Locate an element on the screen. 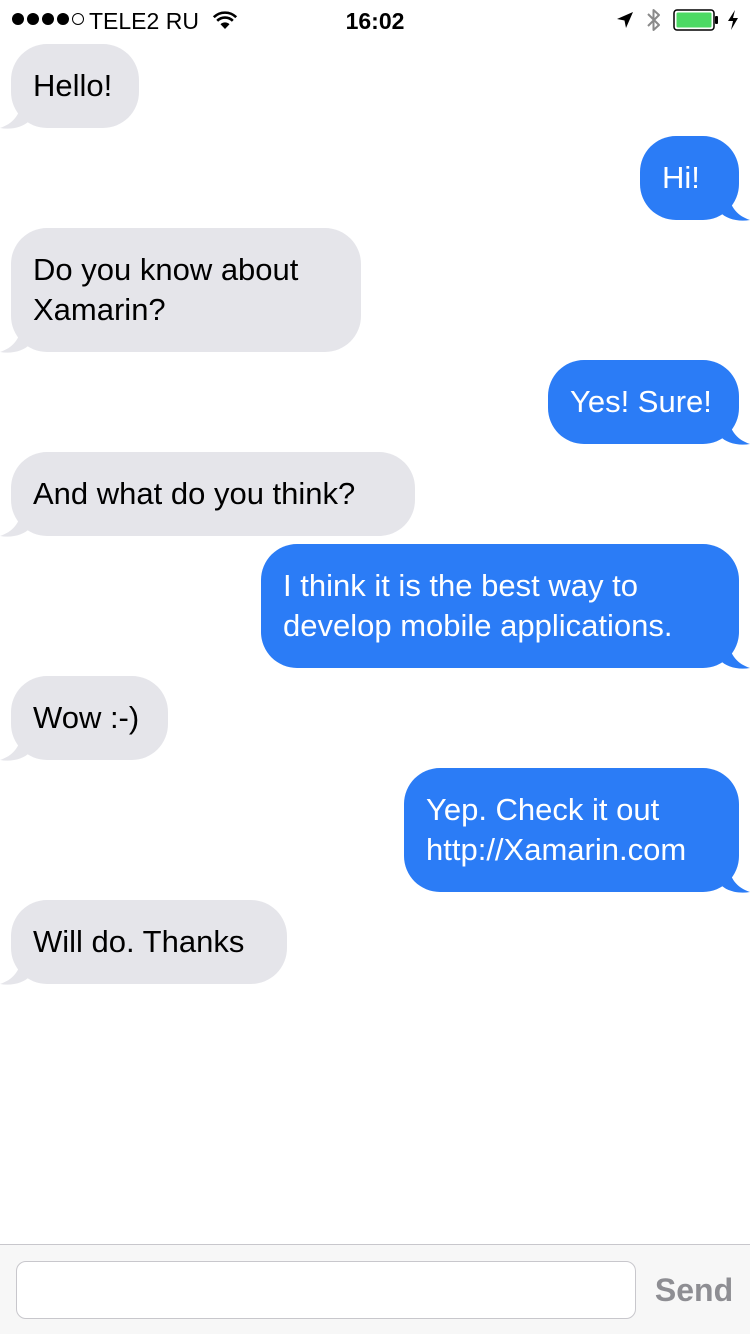 The image size is (750, 1334). clock: 16:02 is located at coordinates (375, 21).